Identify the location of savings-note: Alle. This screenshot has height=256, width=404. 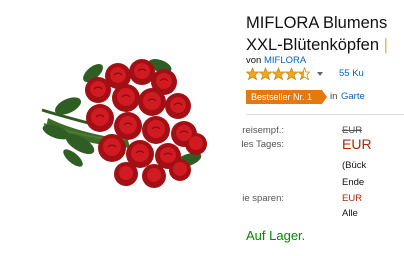
(350, 213).